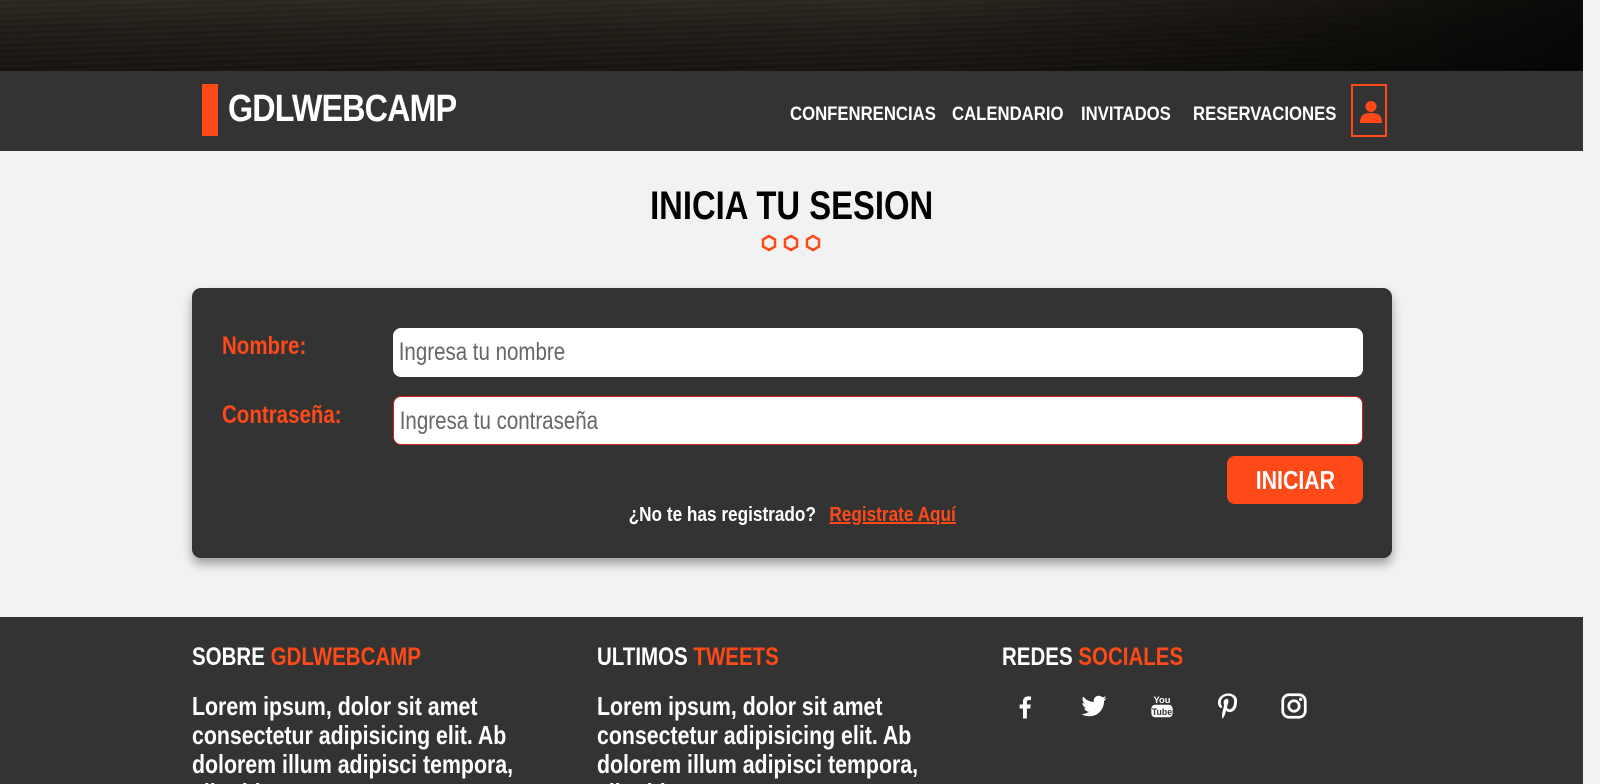  I want to click on user-button, so click(1369, 110).